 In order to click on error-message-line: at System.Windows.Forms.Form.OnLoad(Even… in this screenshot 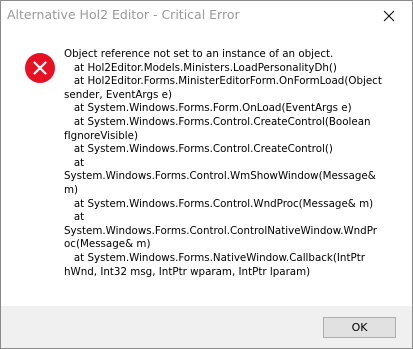, I will do `click(208, 108)`.